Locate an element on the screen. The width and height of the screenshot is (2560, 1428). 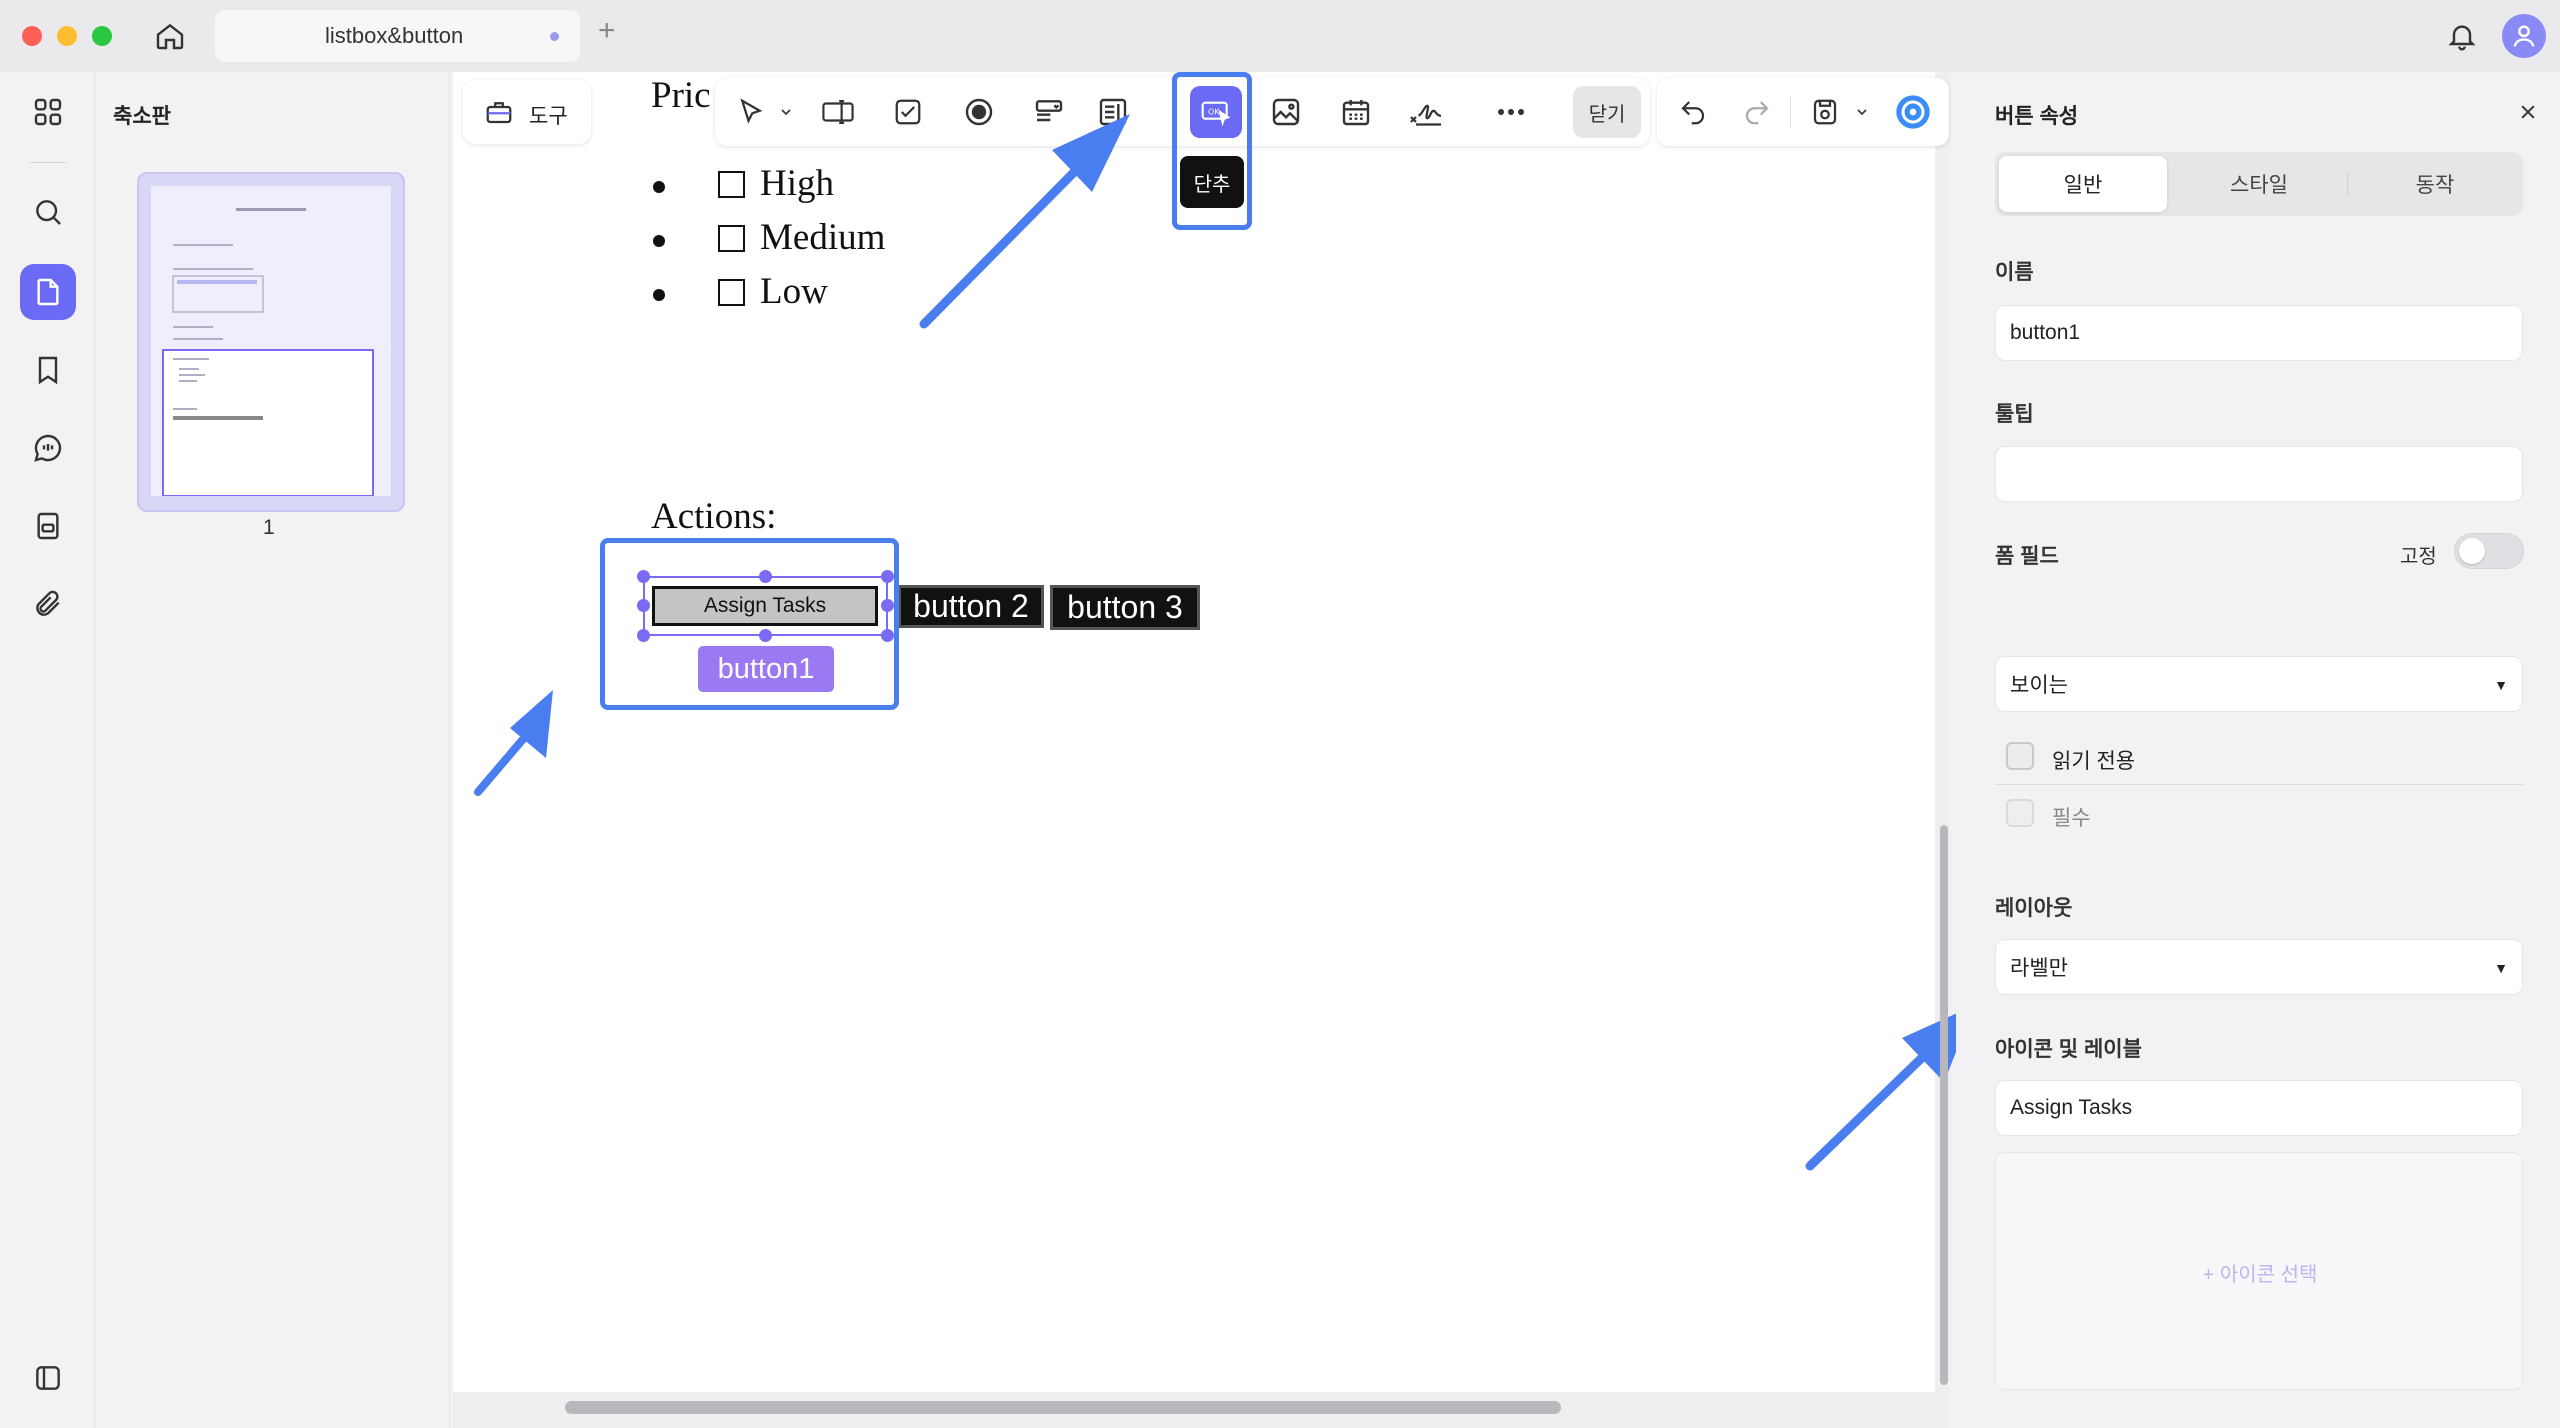
tab-style: 스타일 is located at coordinates (2259, 184).